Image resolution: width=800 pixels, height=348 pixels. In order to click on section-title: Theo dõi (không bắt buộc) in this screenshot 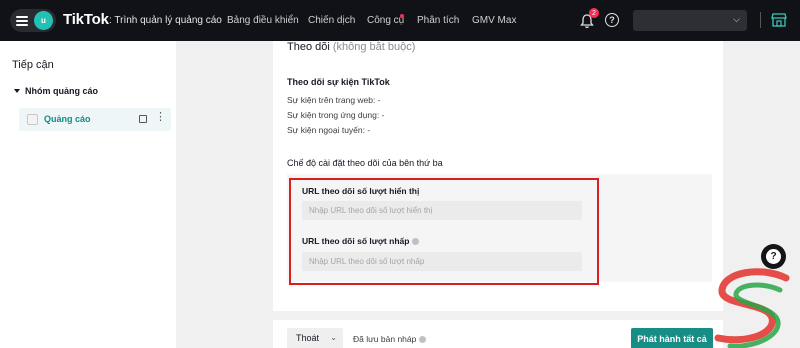, I will do `click(351, 47)`.